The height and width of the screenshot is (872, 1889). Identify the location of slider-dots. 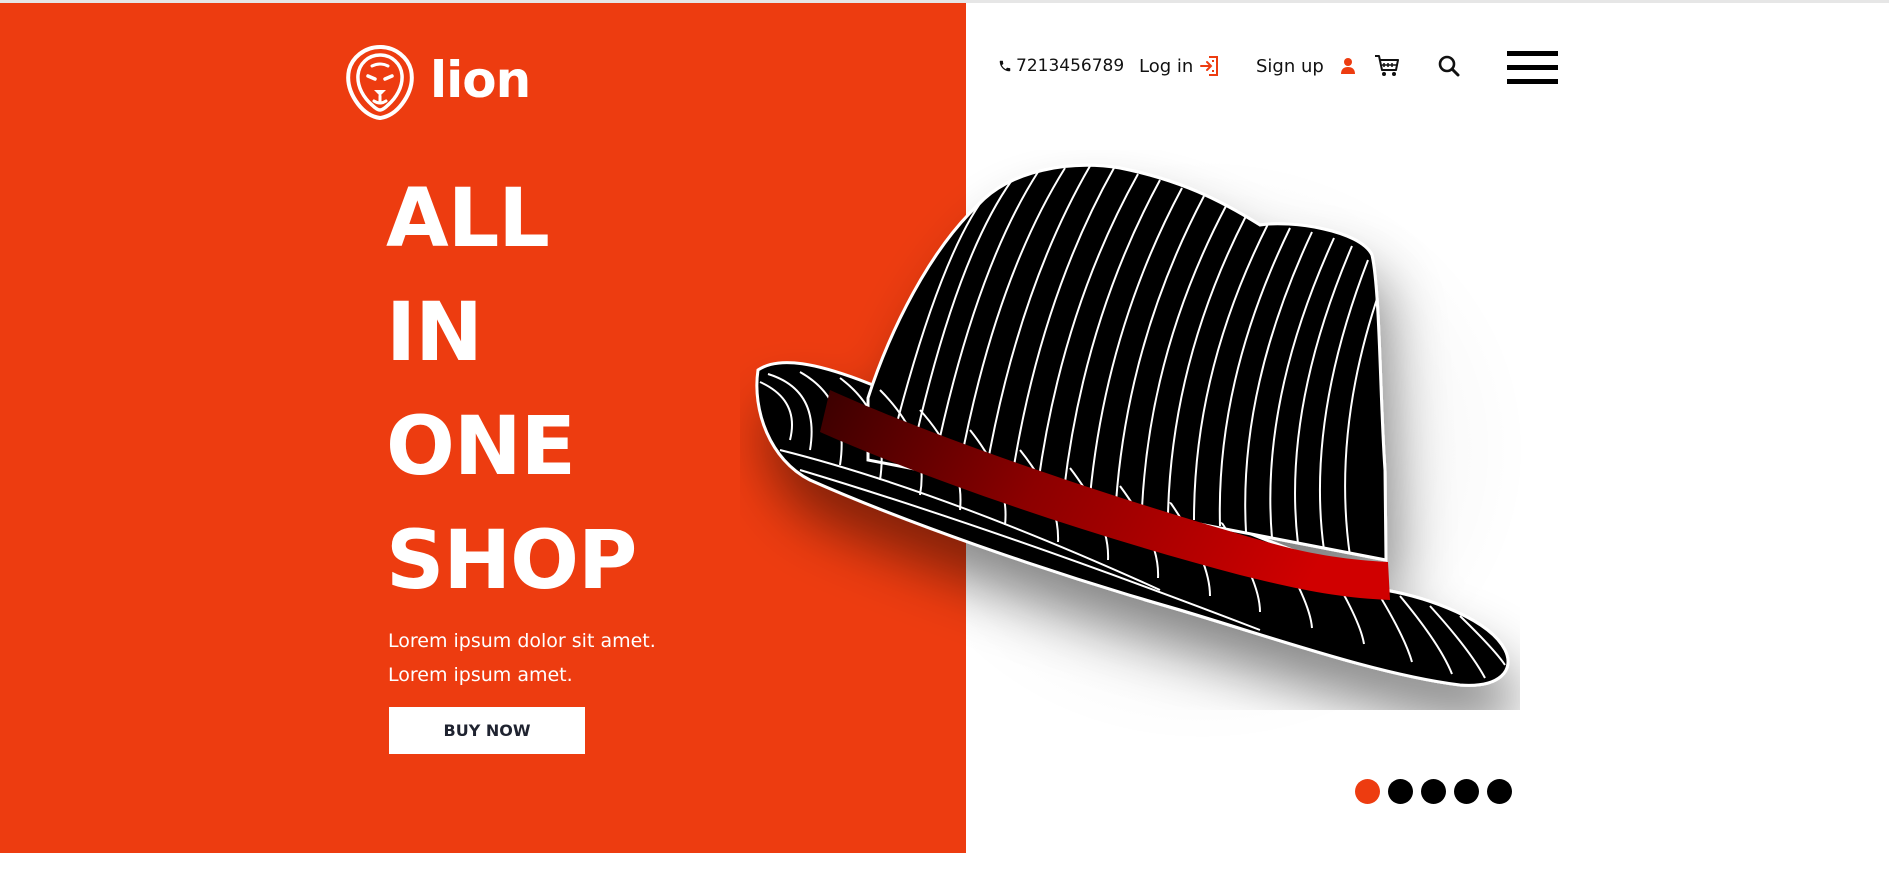
(1433, 791).